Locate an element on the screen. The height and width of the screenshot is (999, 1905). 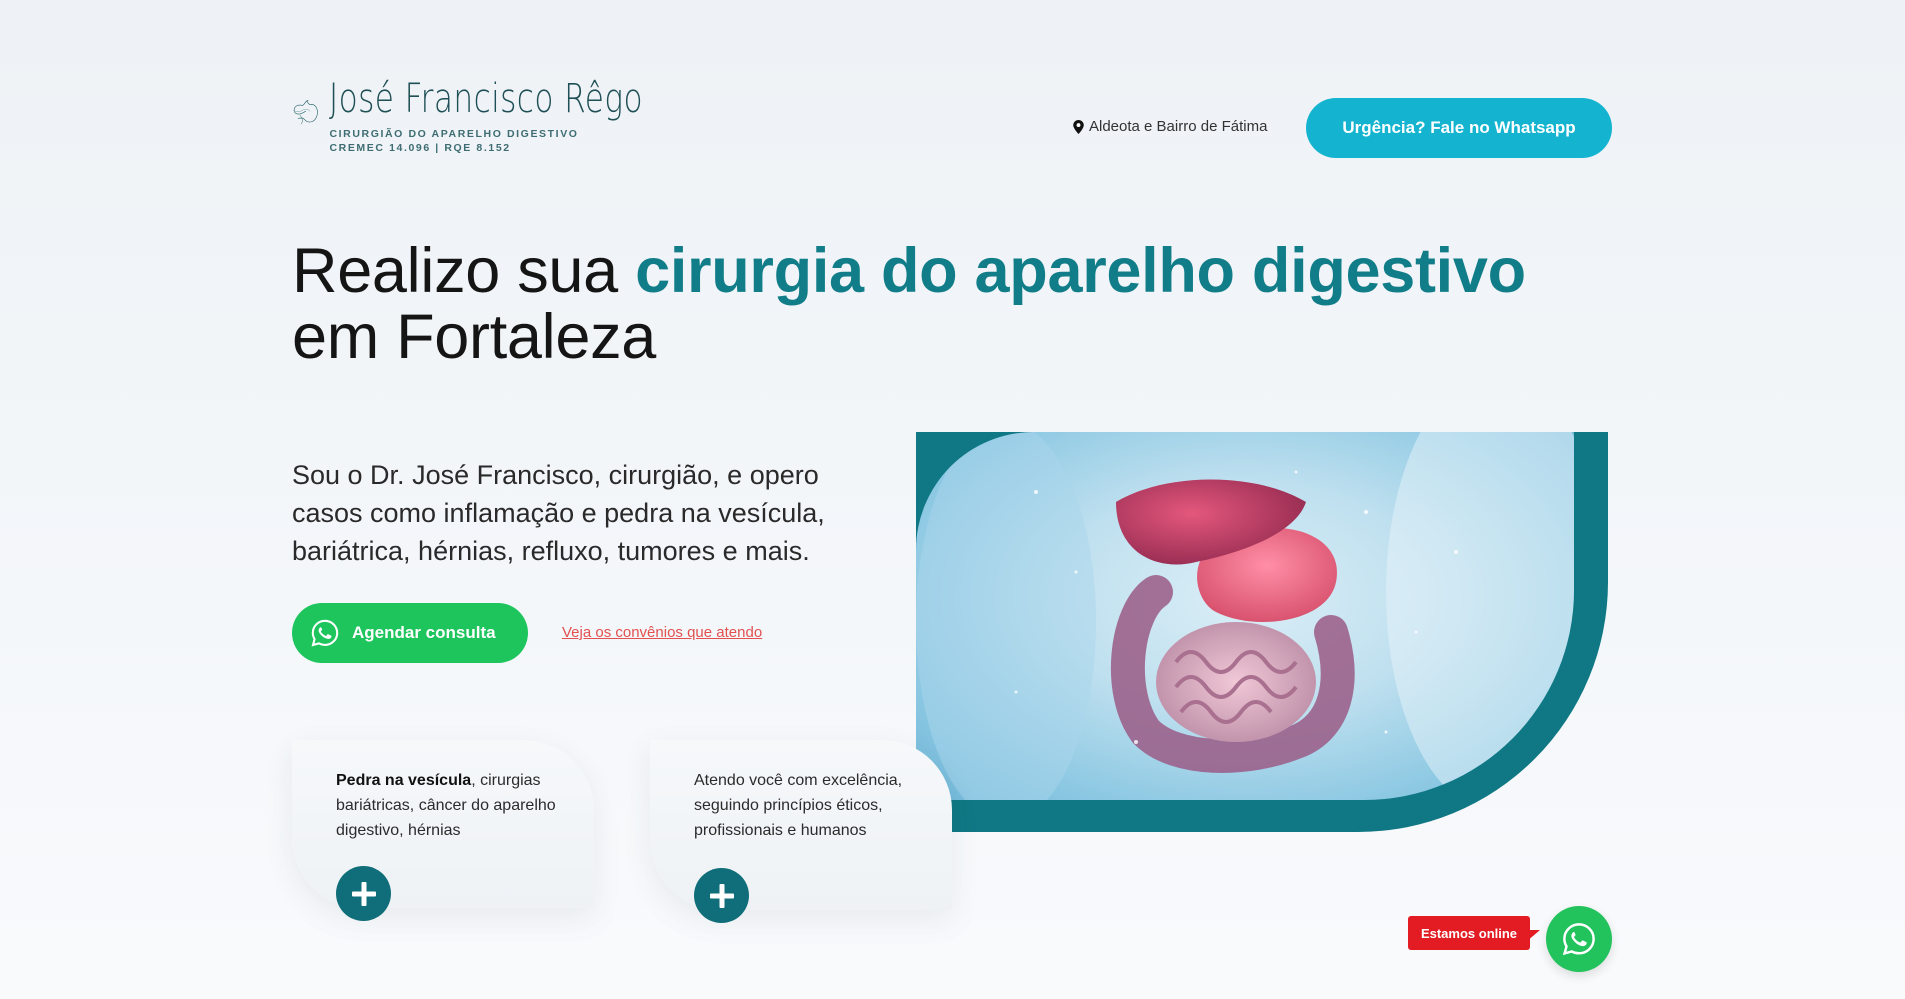
hero-image-digestive-system is located at coordinates (1245, 616).